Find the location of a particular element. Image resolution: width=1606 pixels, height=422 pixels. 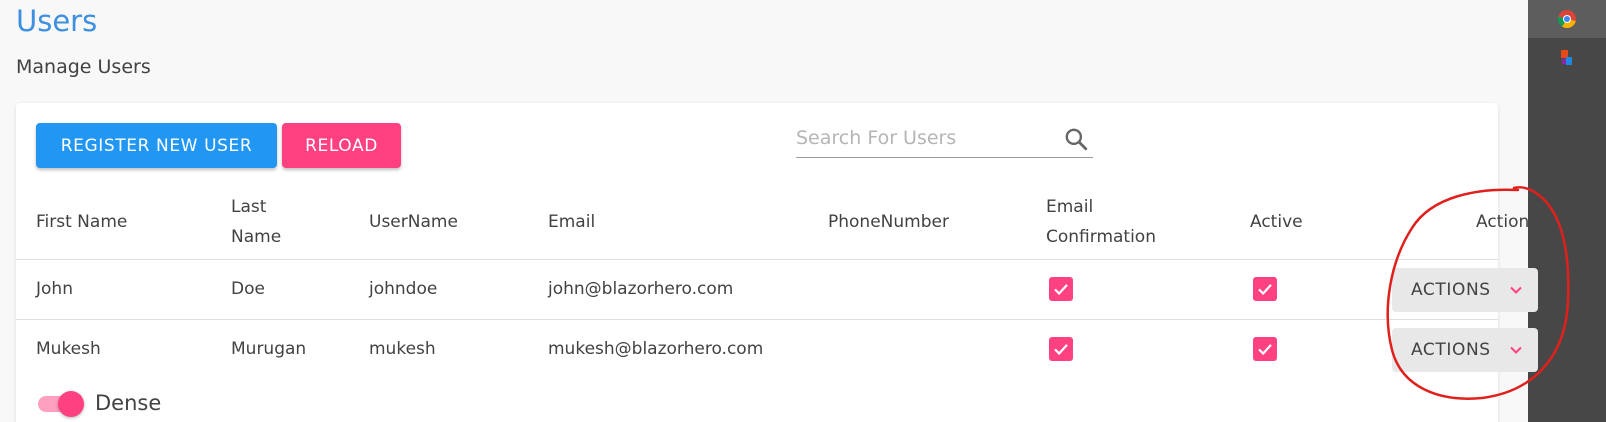

cell-email: john@blazorhero.com is located at coordinates (641, 289).